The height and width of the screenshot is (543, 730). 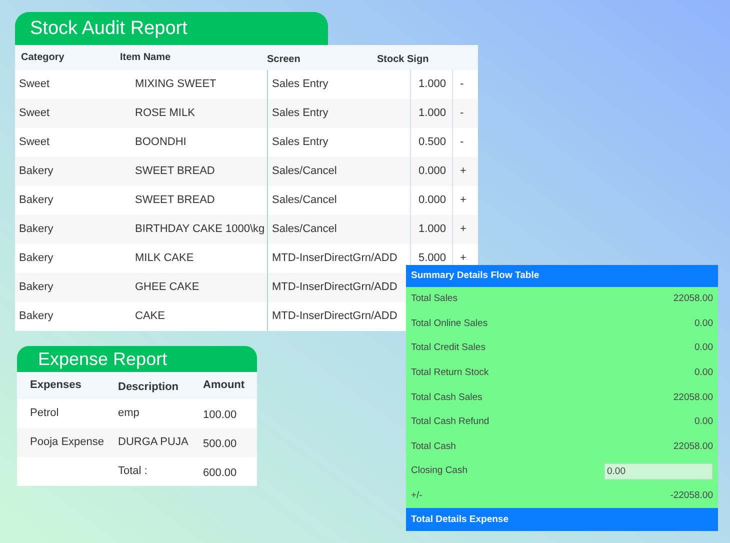 What do you see at coordinates (128, 414) in the screenshot?
I see `table-cell-text: emp` at bounding box center [128, 414].